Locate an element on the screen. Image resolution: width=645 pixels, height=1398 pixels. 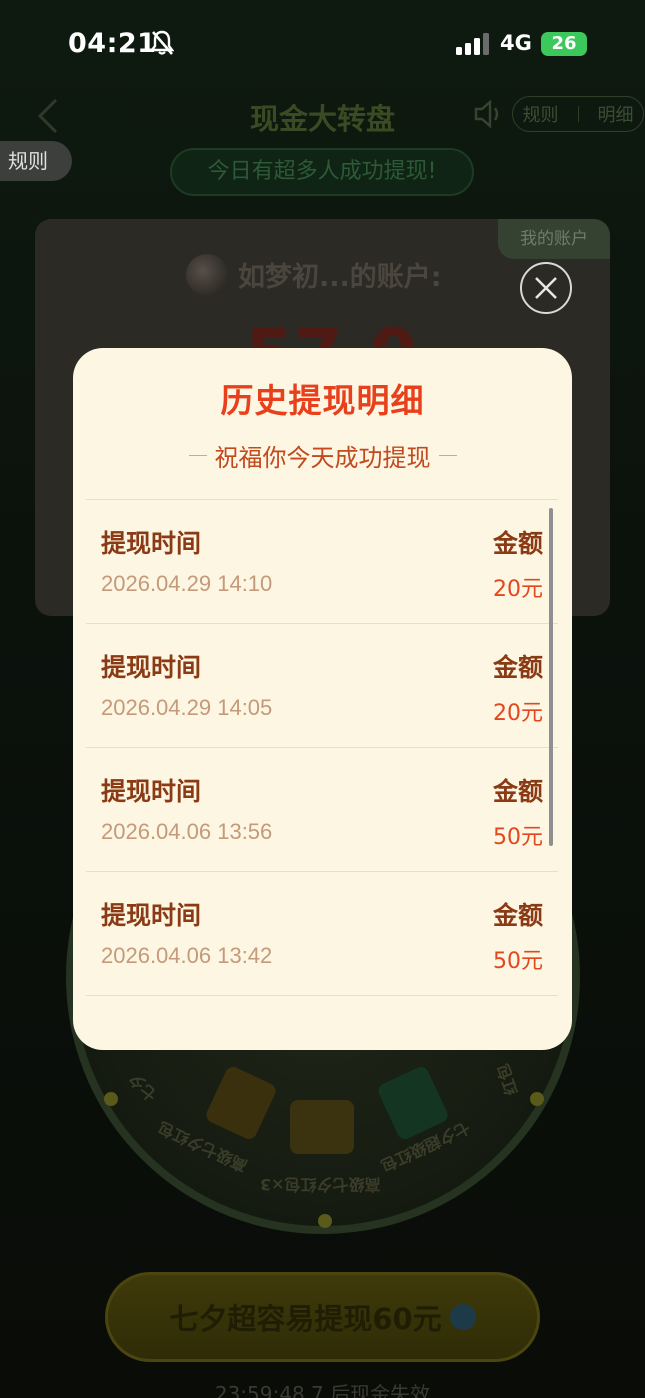
subtitle-text: 祝福你今天成功提现 is located at coordinates (322, 458).